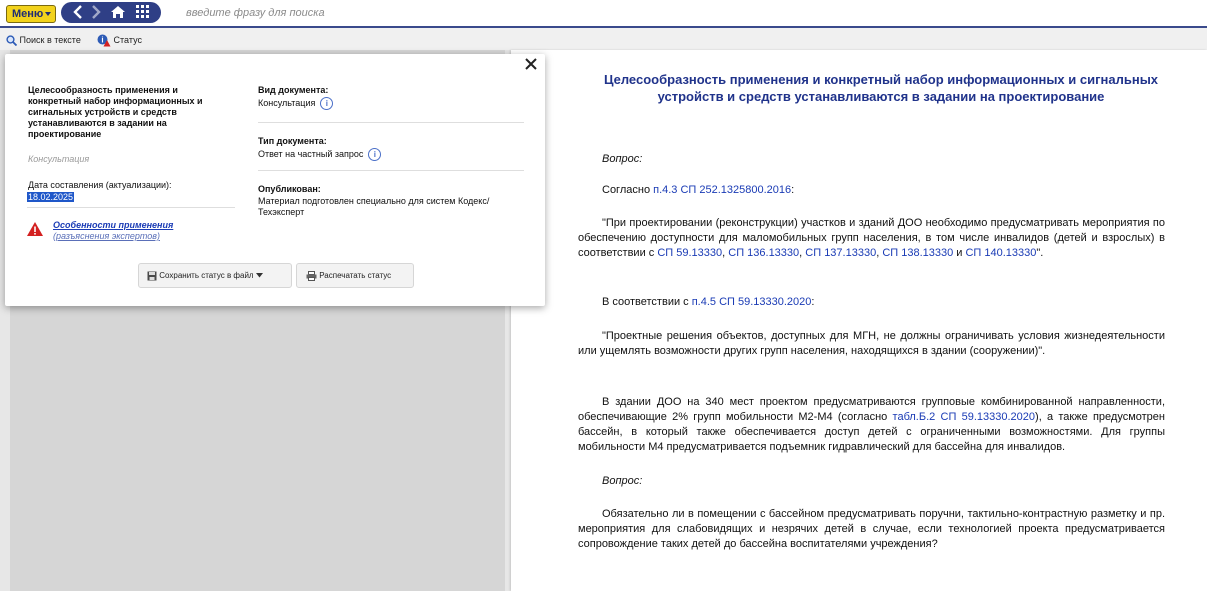 This screenshot has width=1207, height=591. I want to click on paragraph-1: Согласно п.4.3 СП 252.1325800.2016:, so click(698, 190).